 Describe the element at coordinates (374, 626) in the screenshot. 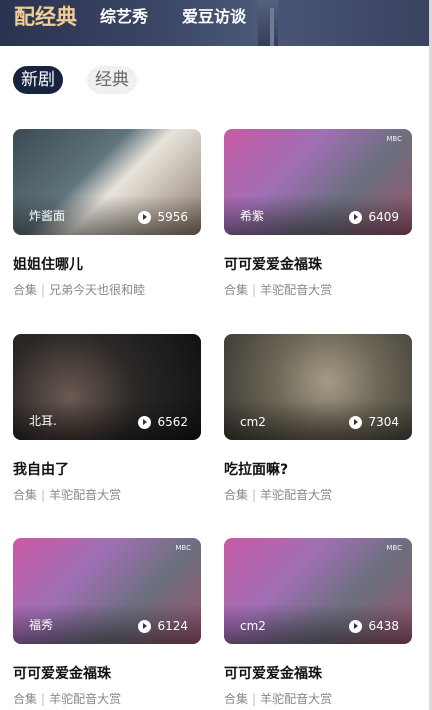

I see `play-count: 6438` at that location.